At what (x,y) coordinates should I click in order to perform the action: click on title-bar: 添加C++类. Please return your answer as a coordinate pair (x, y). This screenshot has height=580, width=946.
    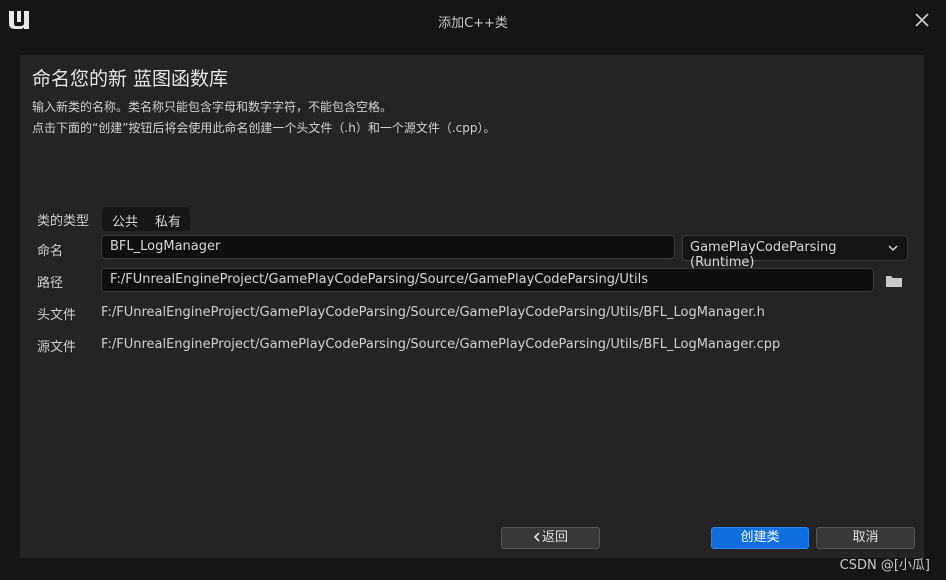
    Looking at the image, I should click on (473, 21).